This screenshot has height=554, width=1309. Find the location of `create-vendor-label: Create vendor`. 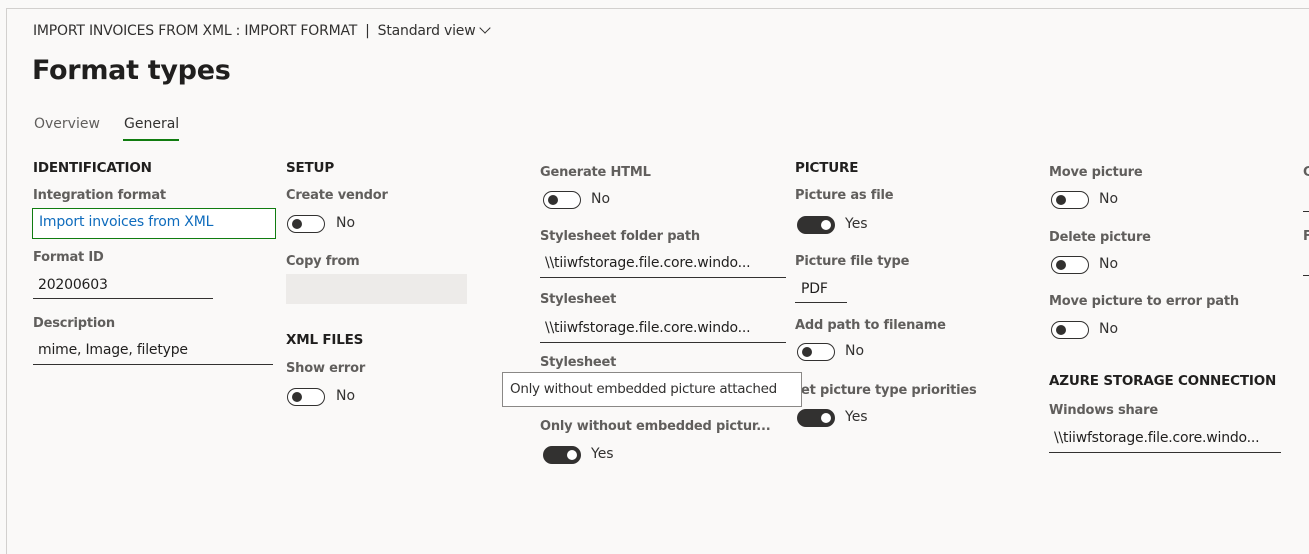

create-vendor-label: Create vendor is located at coordinates (337, 195).